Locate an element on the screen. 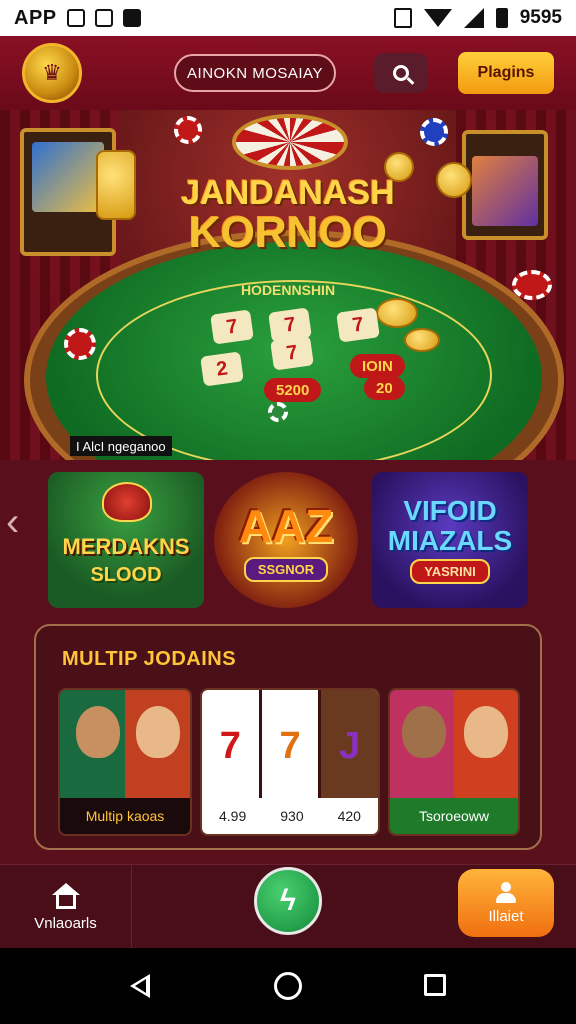 This screenshot has height=1024, width=576. game-tile: Tsoroeoww is located at coordinates (454, 762).